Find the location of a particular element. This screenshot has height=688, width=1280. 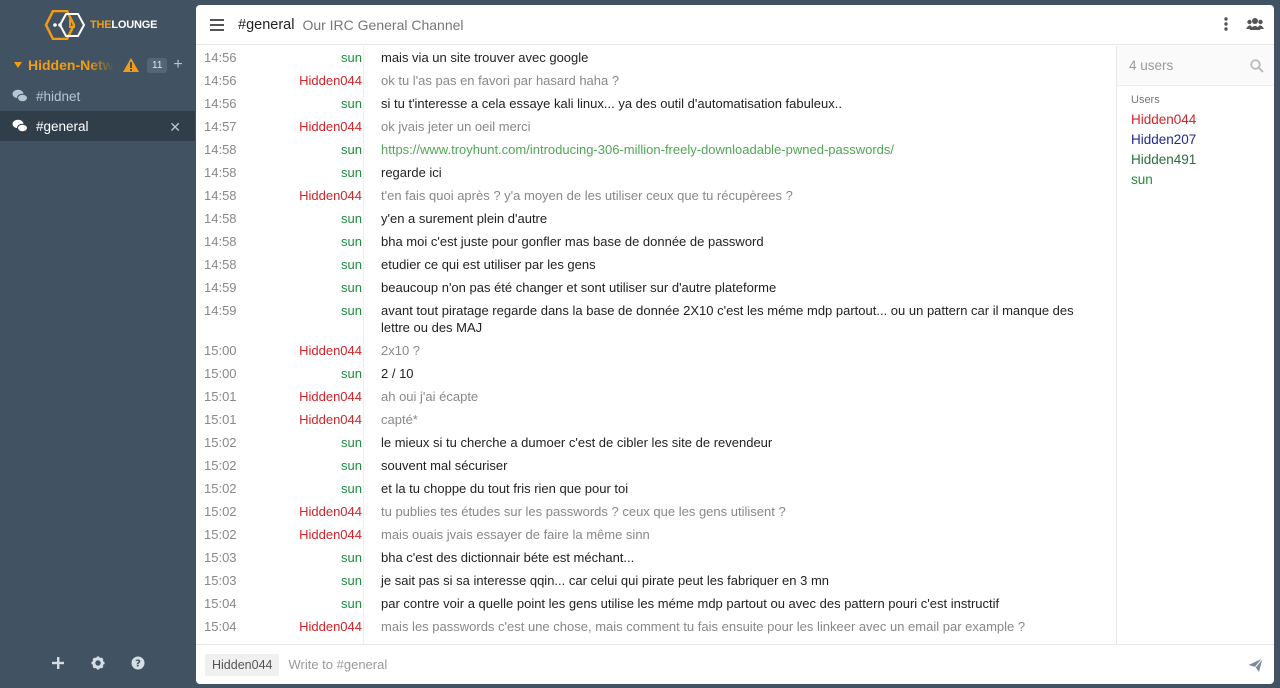

channel-label: #general is located at coordinates (62, 126).